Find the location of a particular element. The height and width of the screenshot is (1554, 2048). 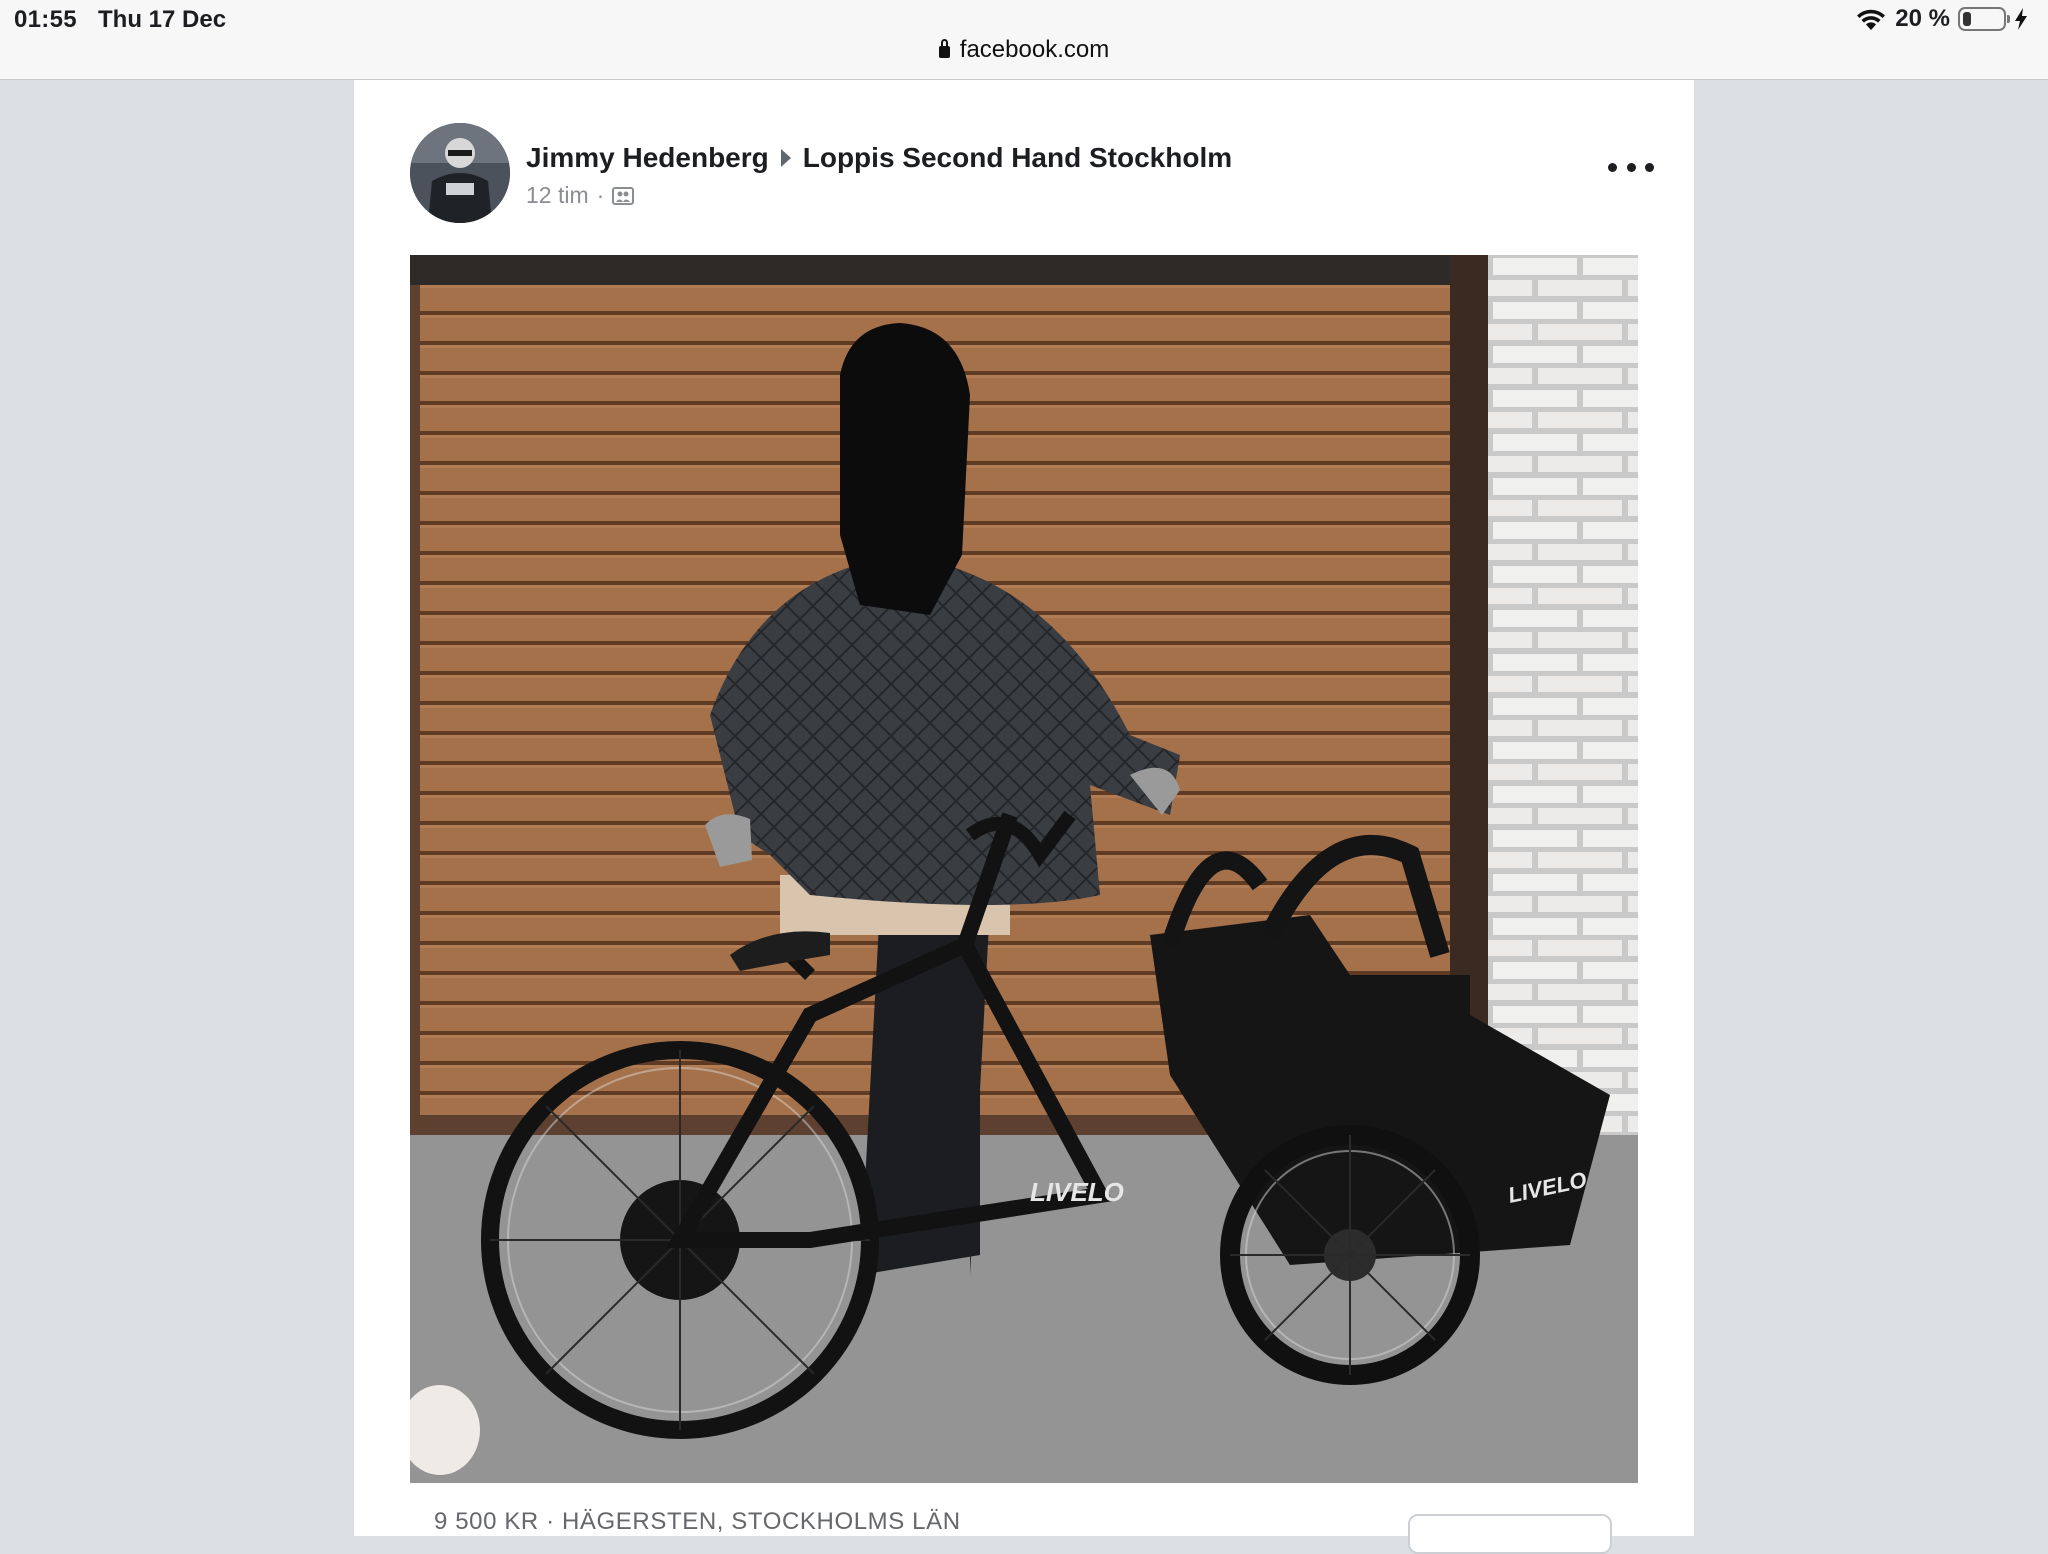

battery-level is located at coordinates (1967, 19).